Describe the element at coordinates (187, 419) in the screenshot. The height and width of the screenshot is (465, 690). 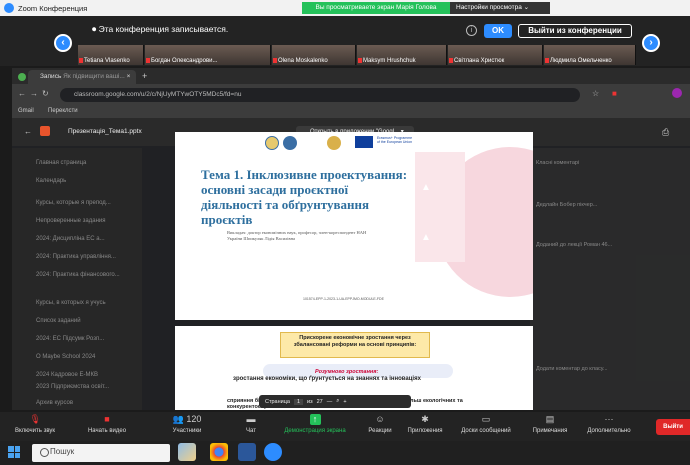
I see `participants-icon: 👥 120` at that location.